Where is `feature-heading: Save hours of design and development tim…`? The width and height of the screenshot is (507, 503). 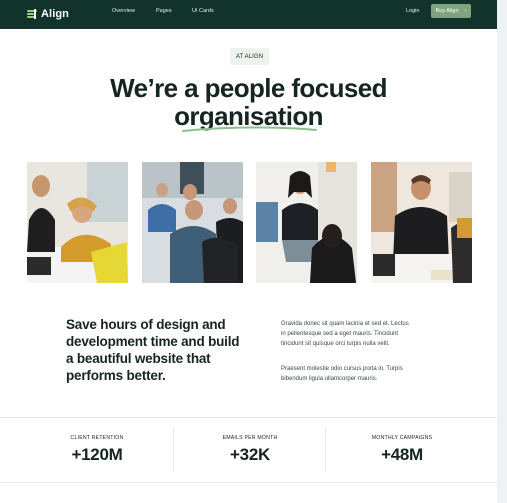
feature-heading: Save hours of design and development tim… is located at coordinates (166, 350).